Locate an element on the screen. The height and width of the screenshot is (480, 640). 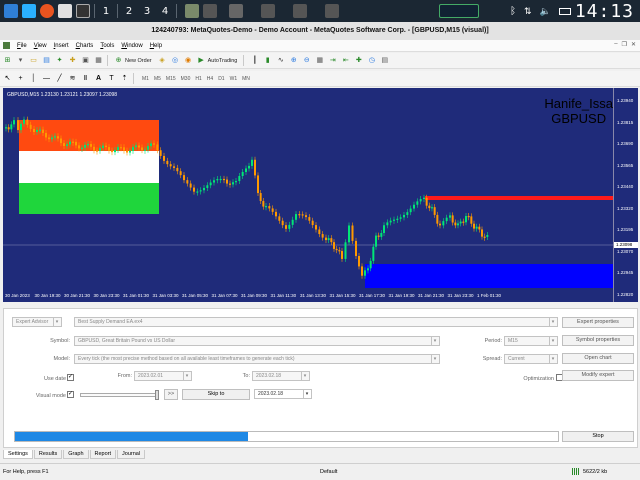
tab-graph: Graph is located at coordinates (76, 454).